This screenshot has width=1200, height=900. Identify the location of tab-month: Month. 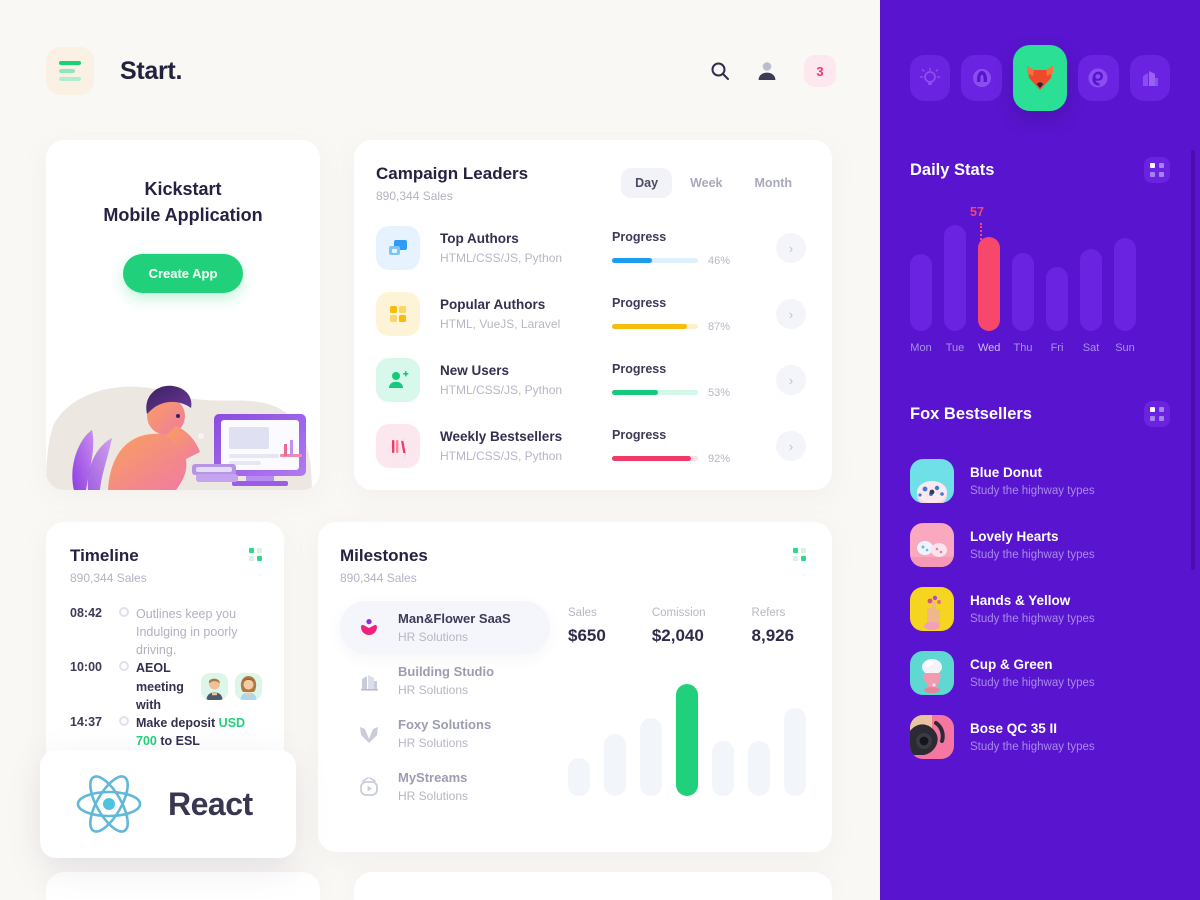
(773, 183).